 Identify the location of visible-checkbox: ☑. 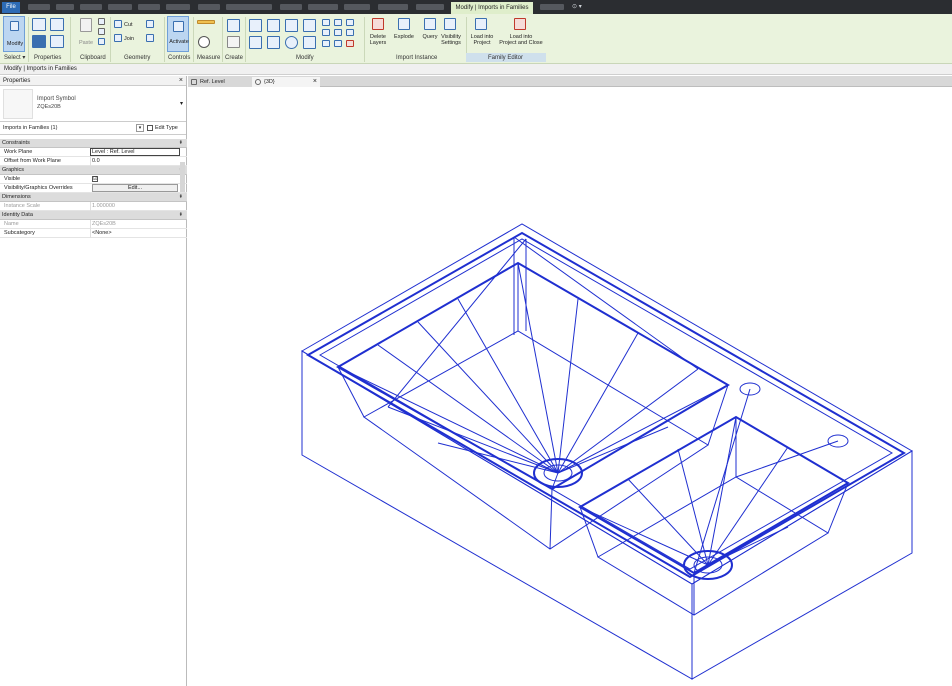
(95, 179).